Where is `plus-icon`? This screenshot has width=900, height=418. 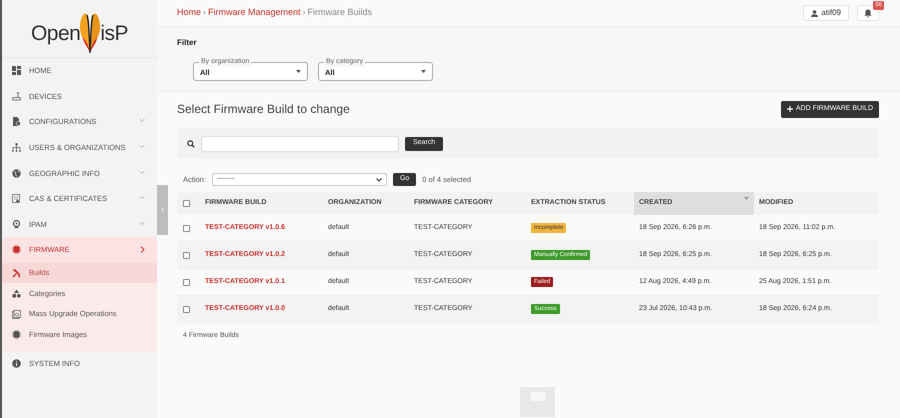
plus-icon is located at coordinates (789, 109).